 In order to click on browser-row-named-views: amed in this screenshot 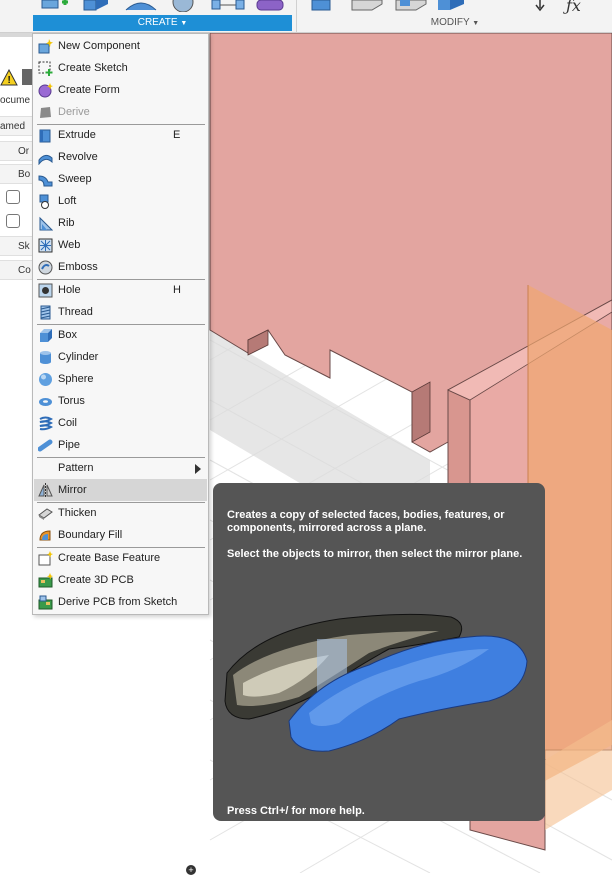, I will do `click(16, 126)`.